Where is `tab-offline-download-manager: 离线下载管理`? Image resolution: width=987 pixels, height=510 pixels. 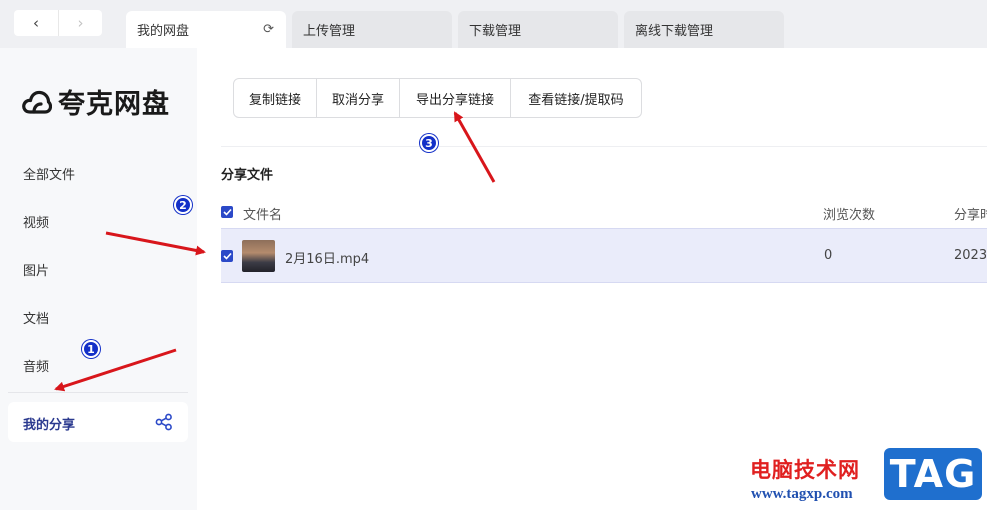
tab-offline-download-manager: 离线下载管理 is located at coordinates (704, 29).